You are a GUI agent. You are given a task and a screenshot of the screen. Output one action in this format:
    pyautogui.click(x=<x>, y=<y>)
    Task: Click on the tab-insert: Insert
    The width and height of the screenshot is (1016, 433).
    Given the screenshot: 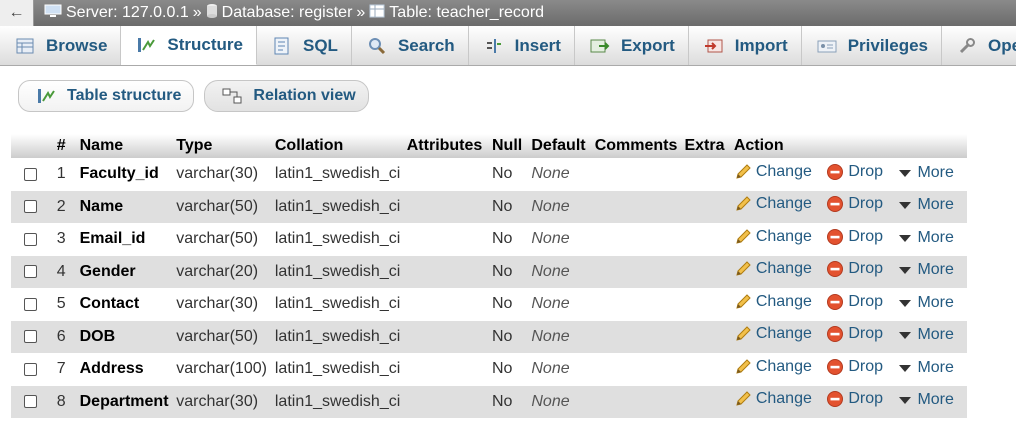 What is the action you would take?
    pyautogui.click(x=522, y=45)
    